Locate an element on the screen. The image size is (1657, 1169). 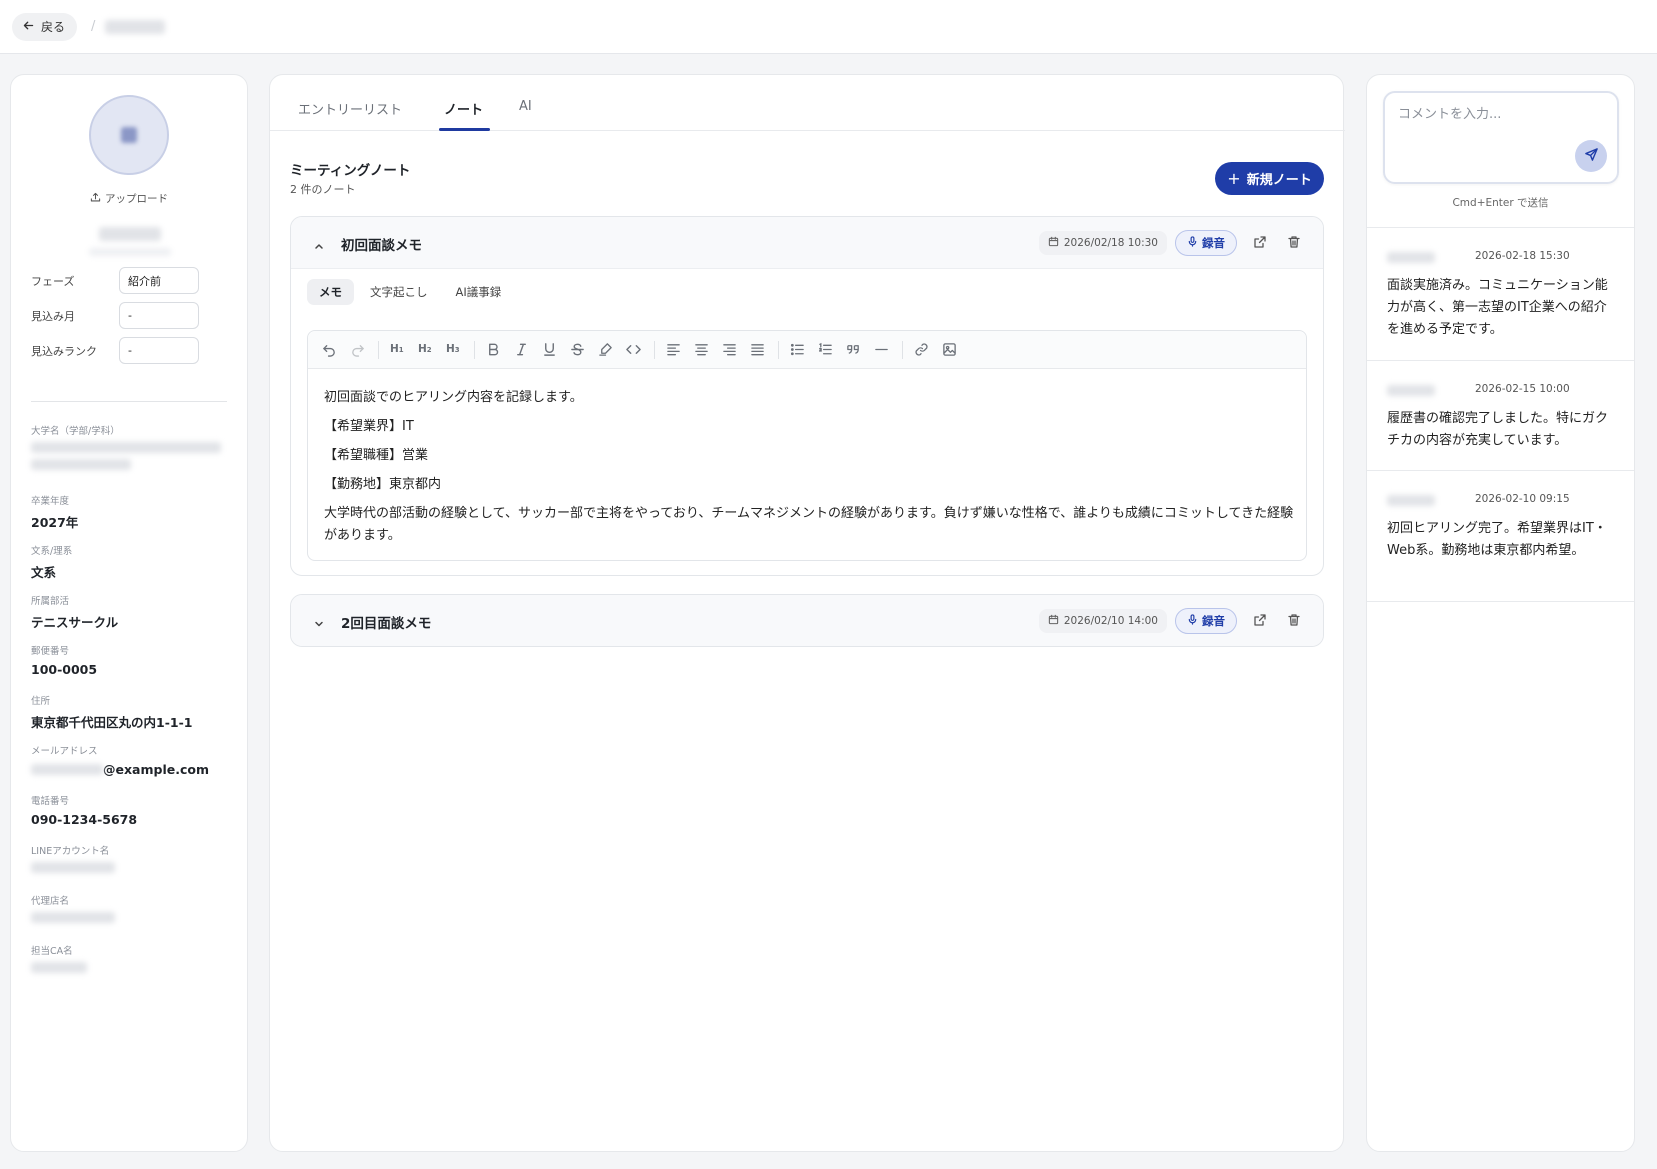
active-tab-indicator is located at coordinates (464, 129).